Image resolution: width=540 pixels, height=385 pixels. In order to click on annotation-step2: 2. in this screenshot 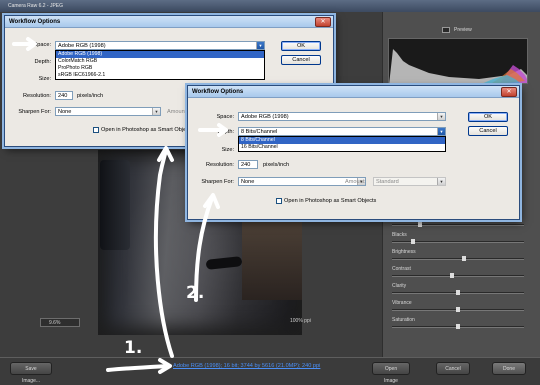, I will do `click(195, 293)`.